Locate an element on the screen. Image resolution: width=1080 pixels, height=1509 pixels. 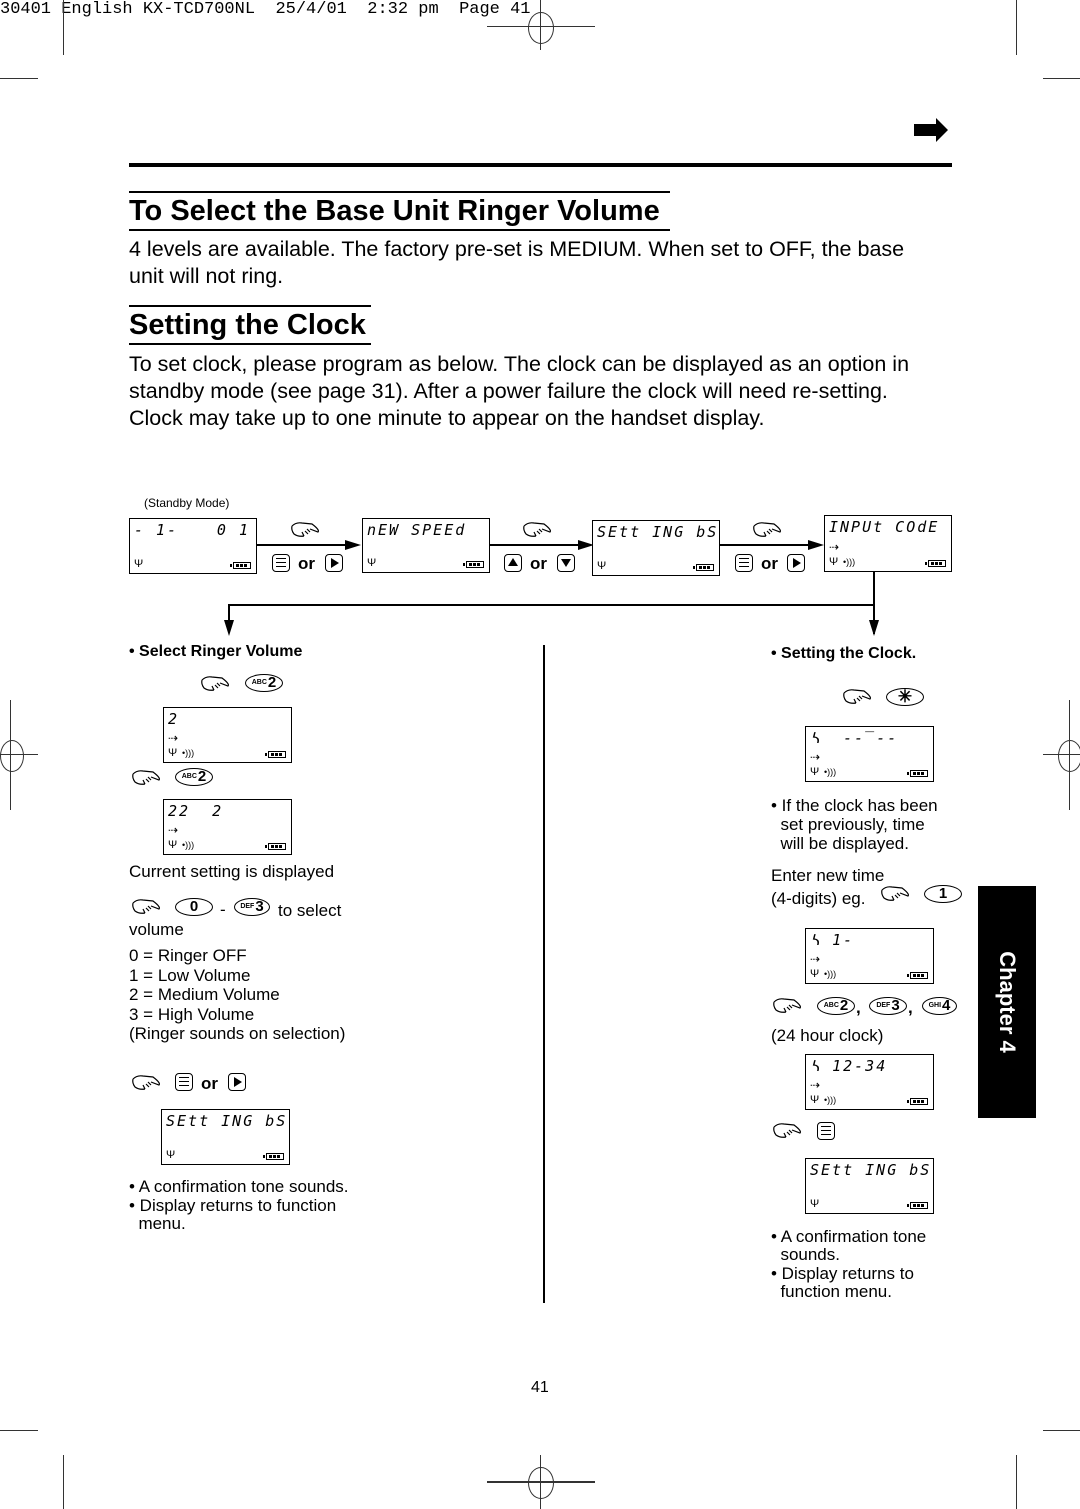
lcd-display-new-speed: nEW SPEEd Ψ is located at coordinates (426, 545).